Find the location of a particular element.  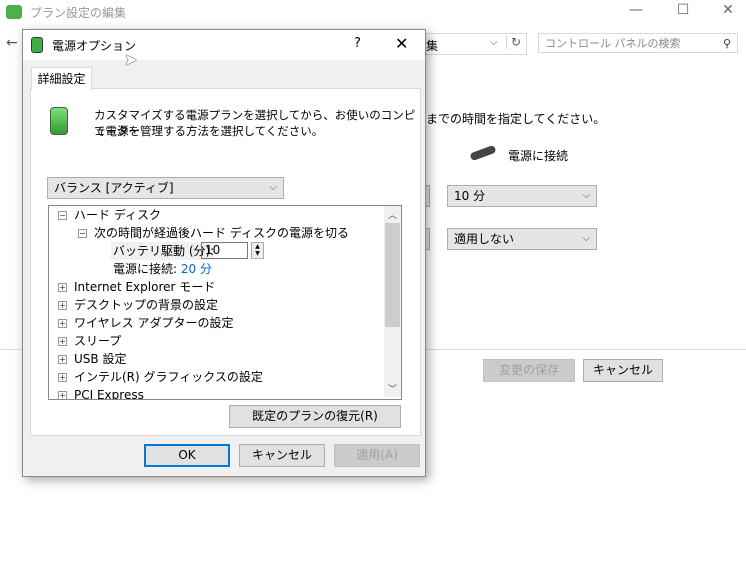

power-icon is located at coordinates (37, 45).